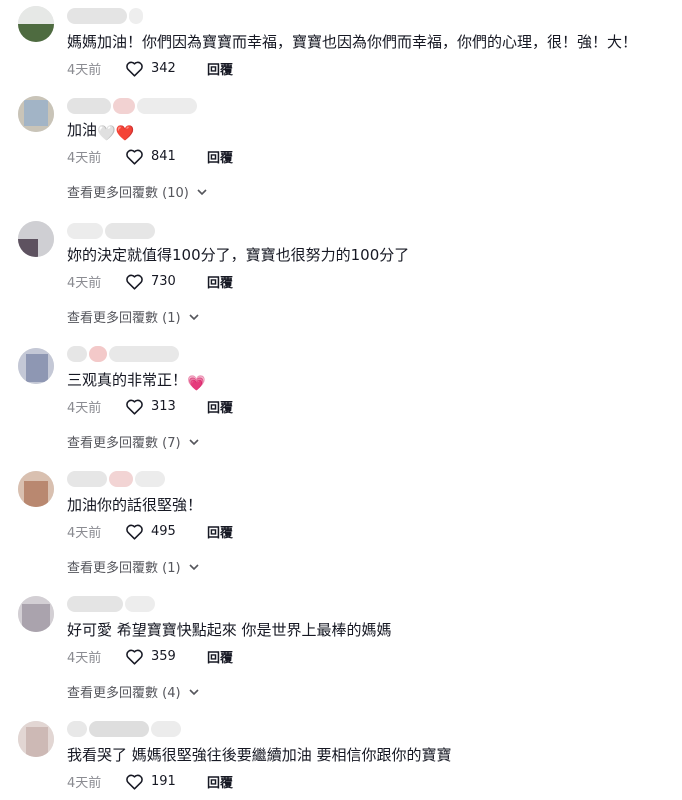  I want to click on comment-text-content: 妳的決定就值得100分了，寶寶也很努力的100分了, so click(238, 255).